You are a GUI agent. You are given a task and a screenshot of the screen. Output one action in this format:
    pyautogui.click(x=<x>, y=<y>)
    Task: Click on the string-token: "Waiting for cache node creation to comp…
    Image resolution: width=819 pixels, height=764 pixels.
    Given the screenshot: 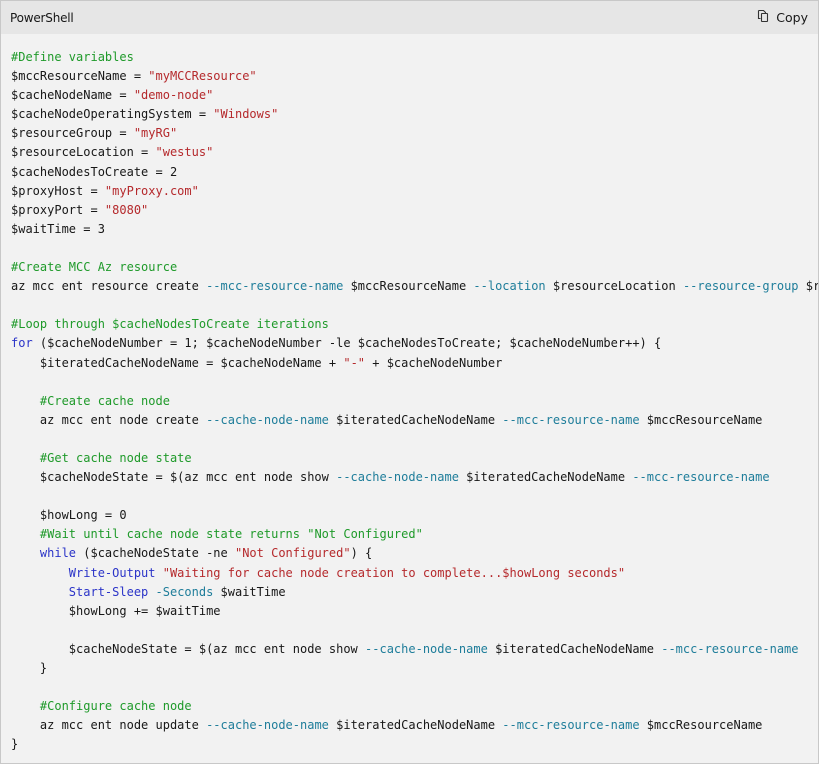 What is the action you would take?
    pyautogui.click(x=394, y=572)
    